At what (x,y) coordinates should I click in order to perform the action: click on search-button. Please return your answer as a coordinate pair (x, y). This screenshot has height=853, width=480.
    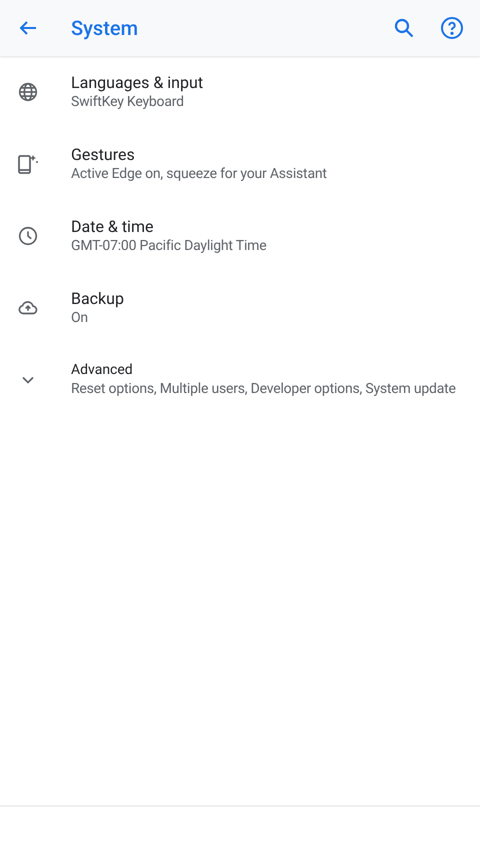
    Looking at the image, I should click on (404, 28).